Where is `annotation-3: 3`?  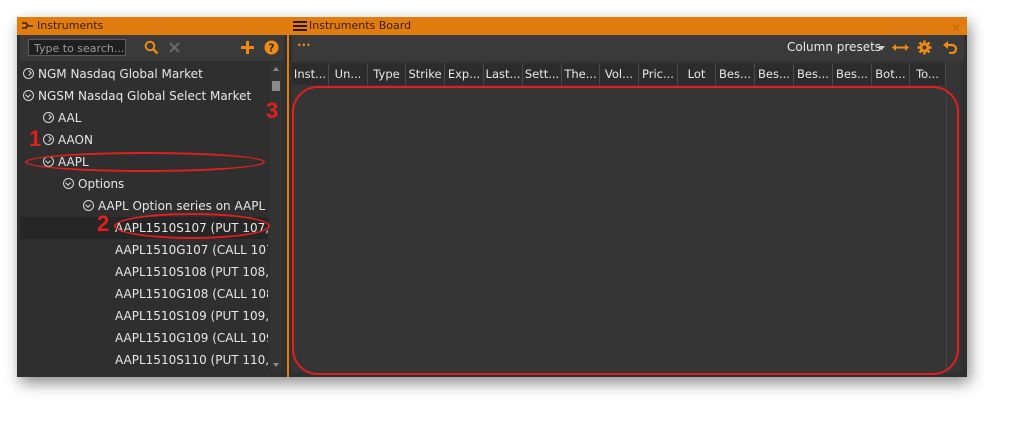
annotation-3: 3 is located at coordinates (272, 110).